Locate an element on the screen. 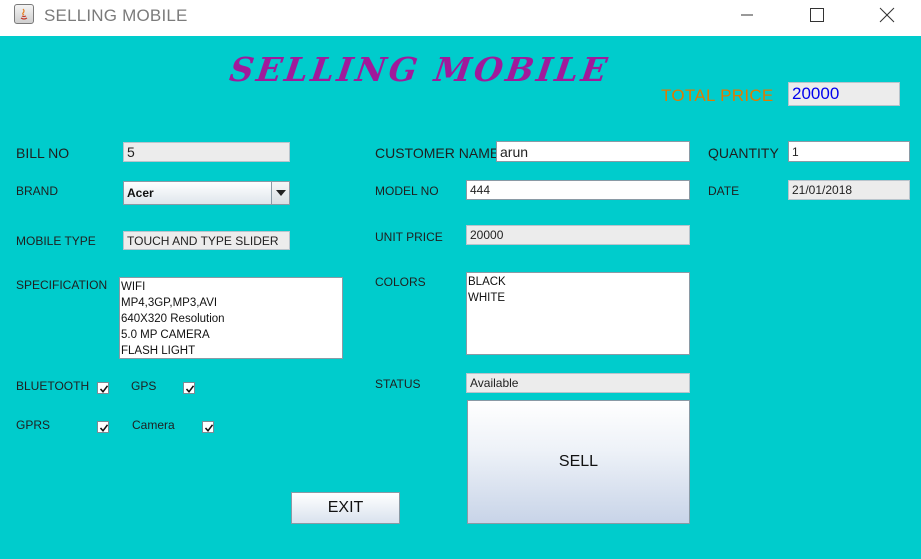  close-icon is located at coordinates (887, 15).